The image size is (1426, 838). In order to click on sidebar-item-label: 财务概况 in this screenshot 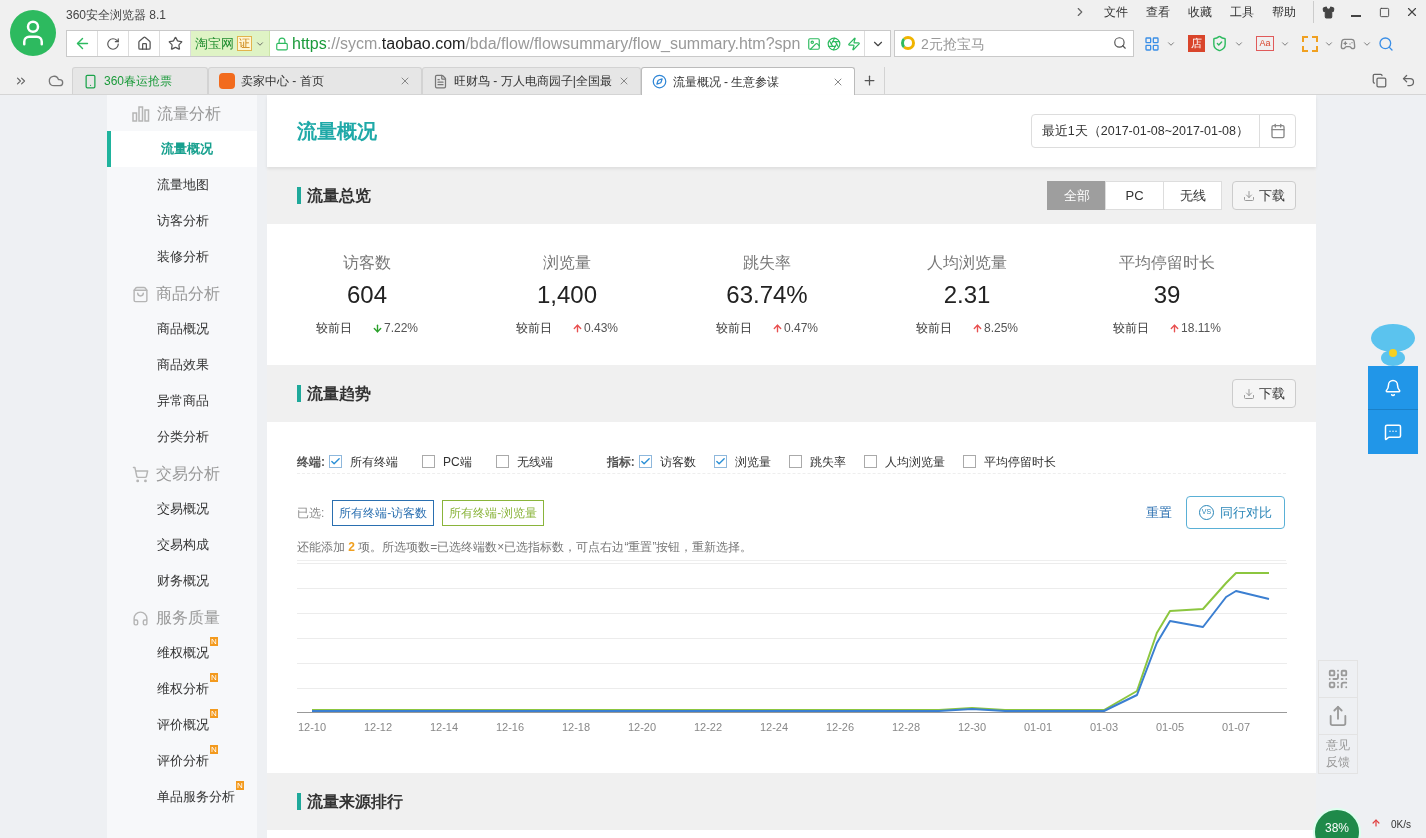, I will do `click(183, 581)`.